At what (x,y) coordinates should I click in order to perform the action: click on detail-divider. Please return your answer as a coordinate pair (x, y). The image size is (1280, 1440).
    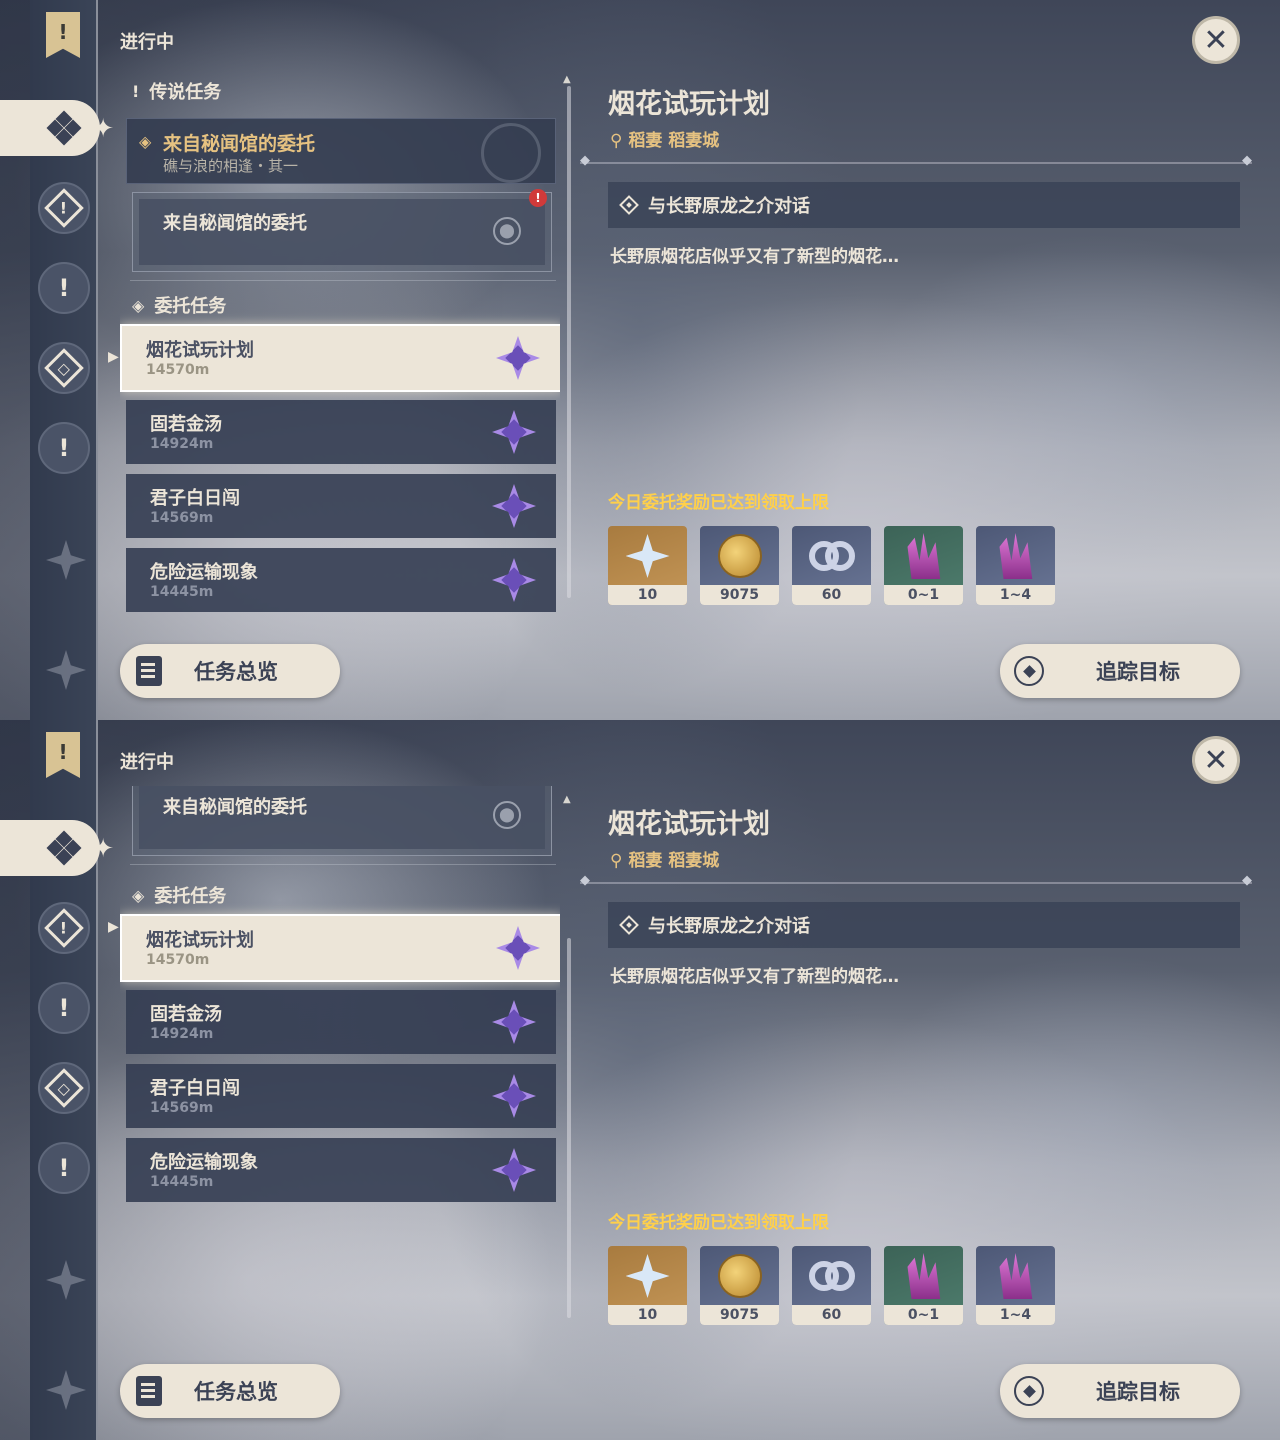
    Looking at the image, I should click on (916, 880).